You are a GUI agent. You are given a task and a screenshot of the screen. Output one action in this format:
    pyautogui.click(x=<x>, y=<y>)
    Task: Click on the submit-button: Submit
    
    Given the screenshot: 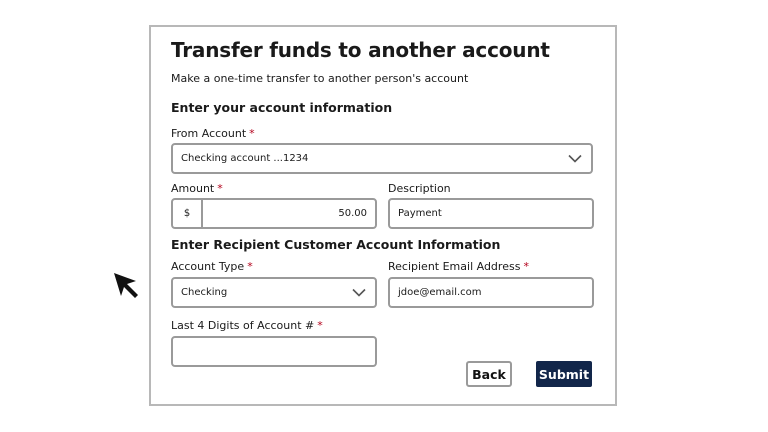 What is the action you would take?
    pyautogui.click(x=564, y=374)
    